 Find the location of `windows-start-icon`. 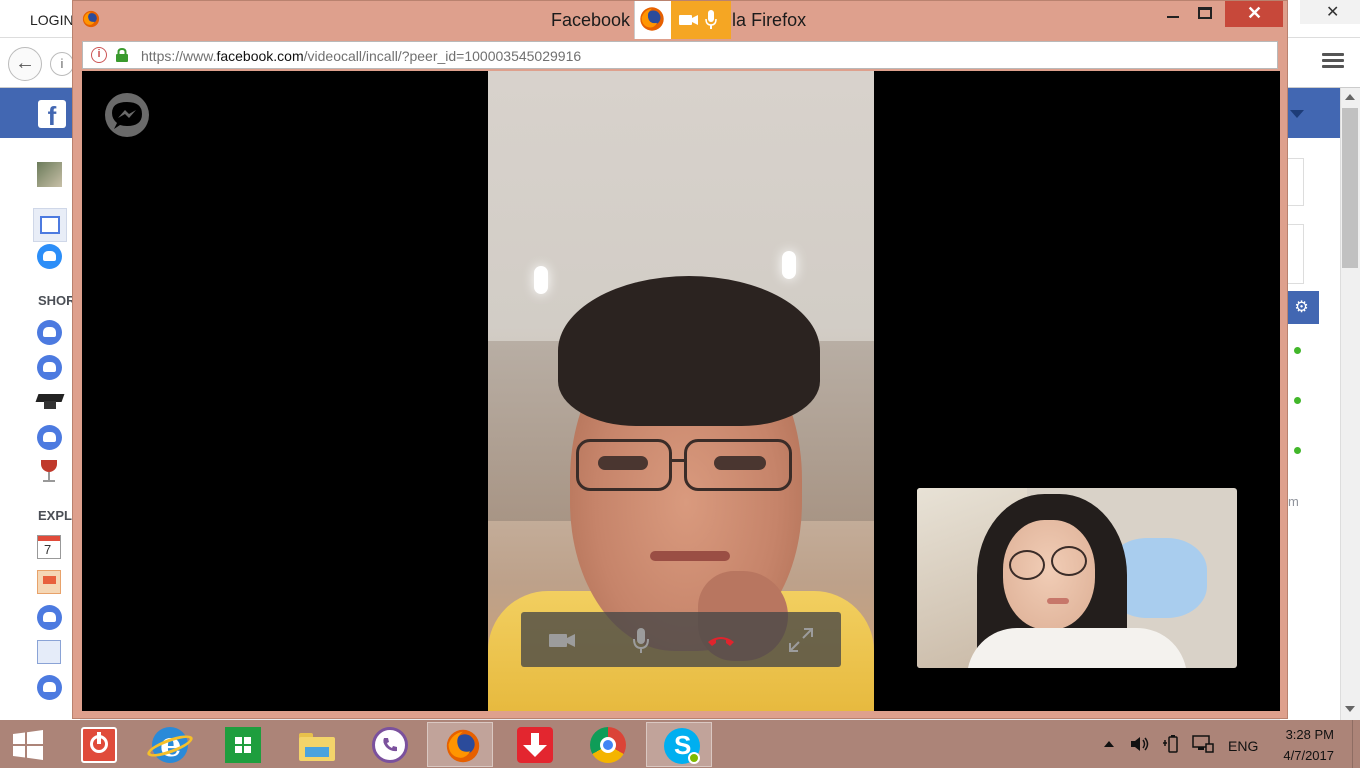

windows-start-icon is located at coordinates (28, 745).